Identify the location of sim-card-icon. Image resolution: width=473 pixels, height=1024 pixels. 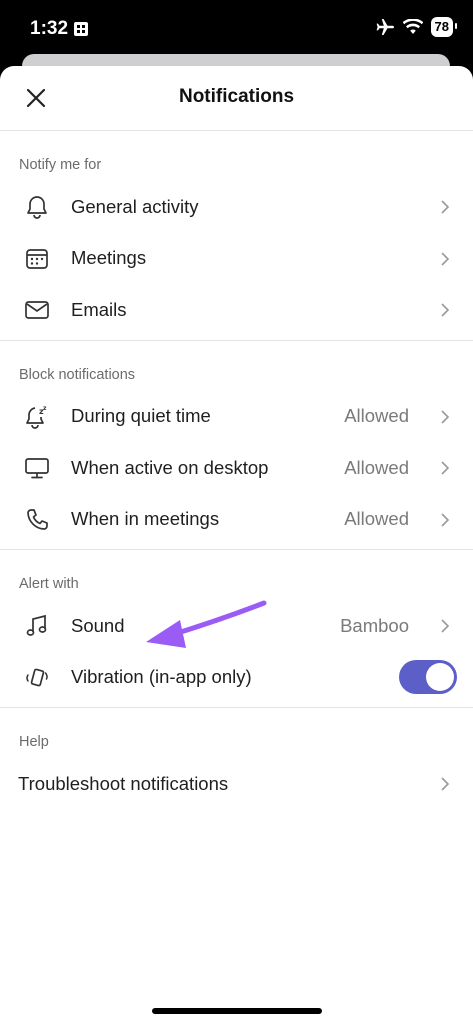
(81, 29).